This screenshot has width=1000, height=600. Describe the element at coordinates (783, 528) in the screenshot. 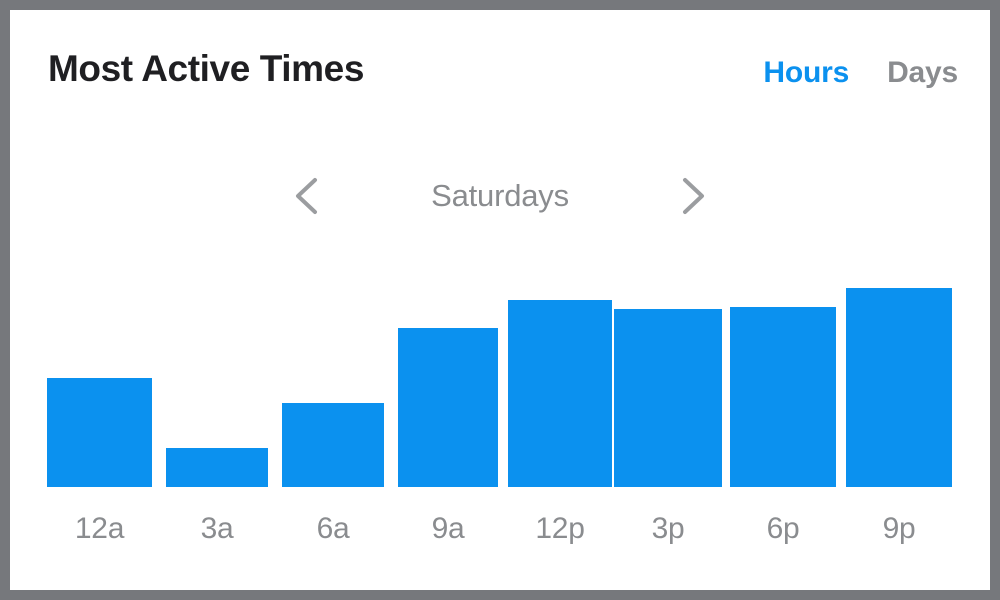

I see `x-axis-label: 6p` at that location.